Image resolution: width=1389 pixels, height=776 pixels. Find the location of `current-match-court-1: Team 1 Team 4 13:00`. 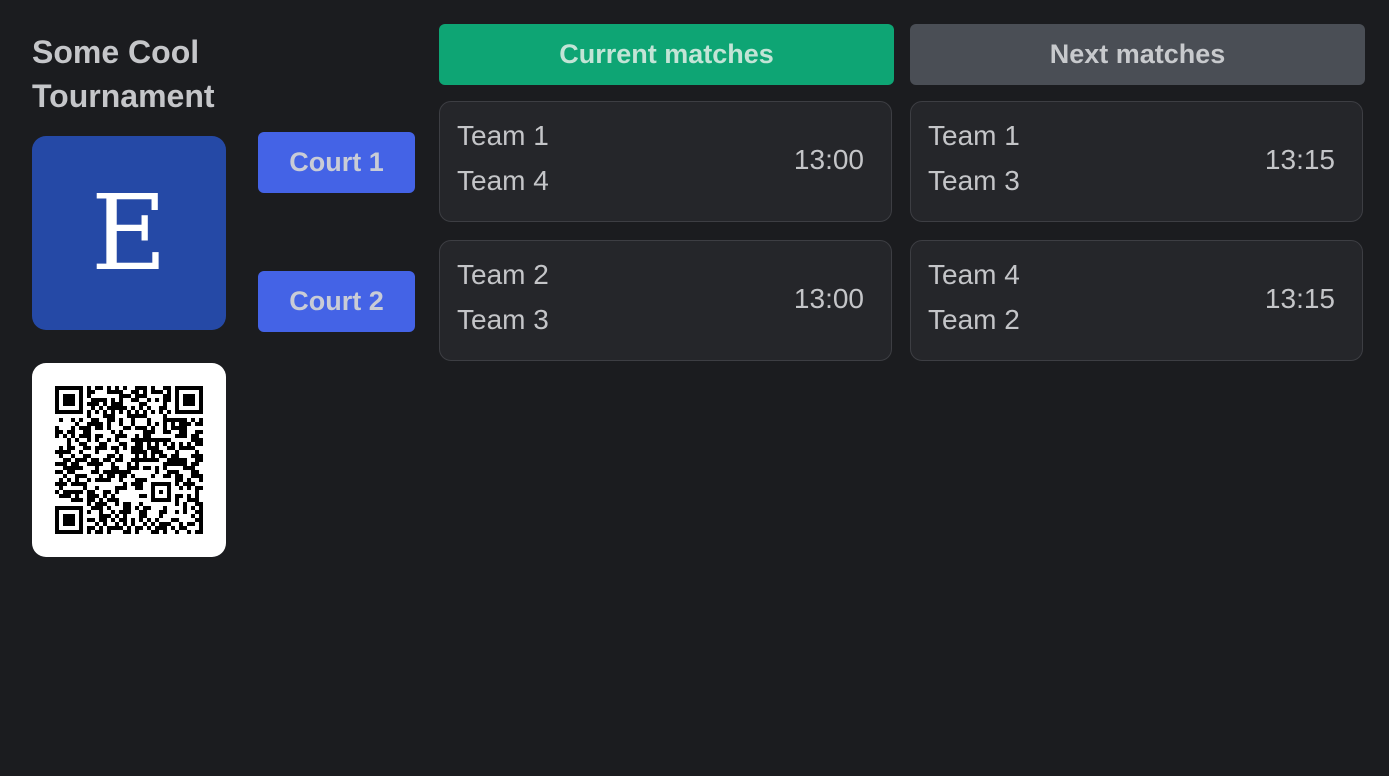

current-match-court-1: Team 1 Team 4 13:00 is located at coordinates (665, 161).